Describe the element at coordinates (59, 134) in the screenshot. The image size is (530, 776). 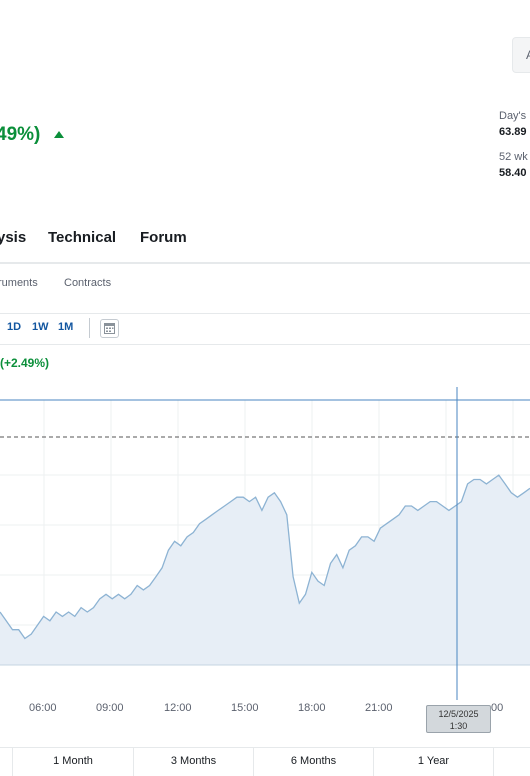
I see `up-arrow-icon` at that location.